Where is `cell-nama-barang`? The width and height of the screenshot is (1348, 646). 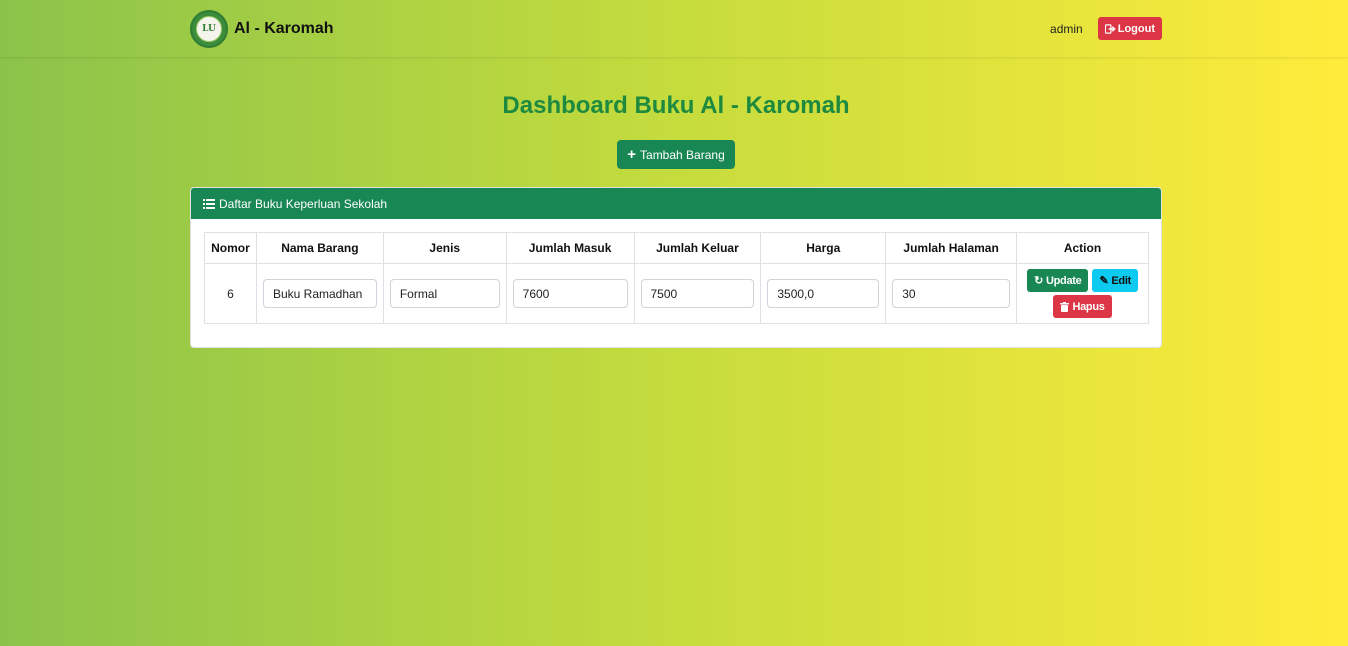 cell-nama-barang is located at coordinates (319, 293).